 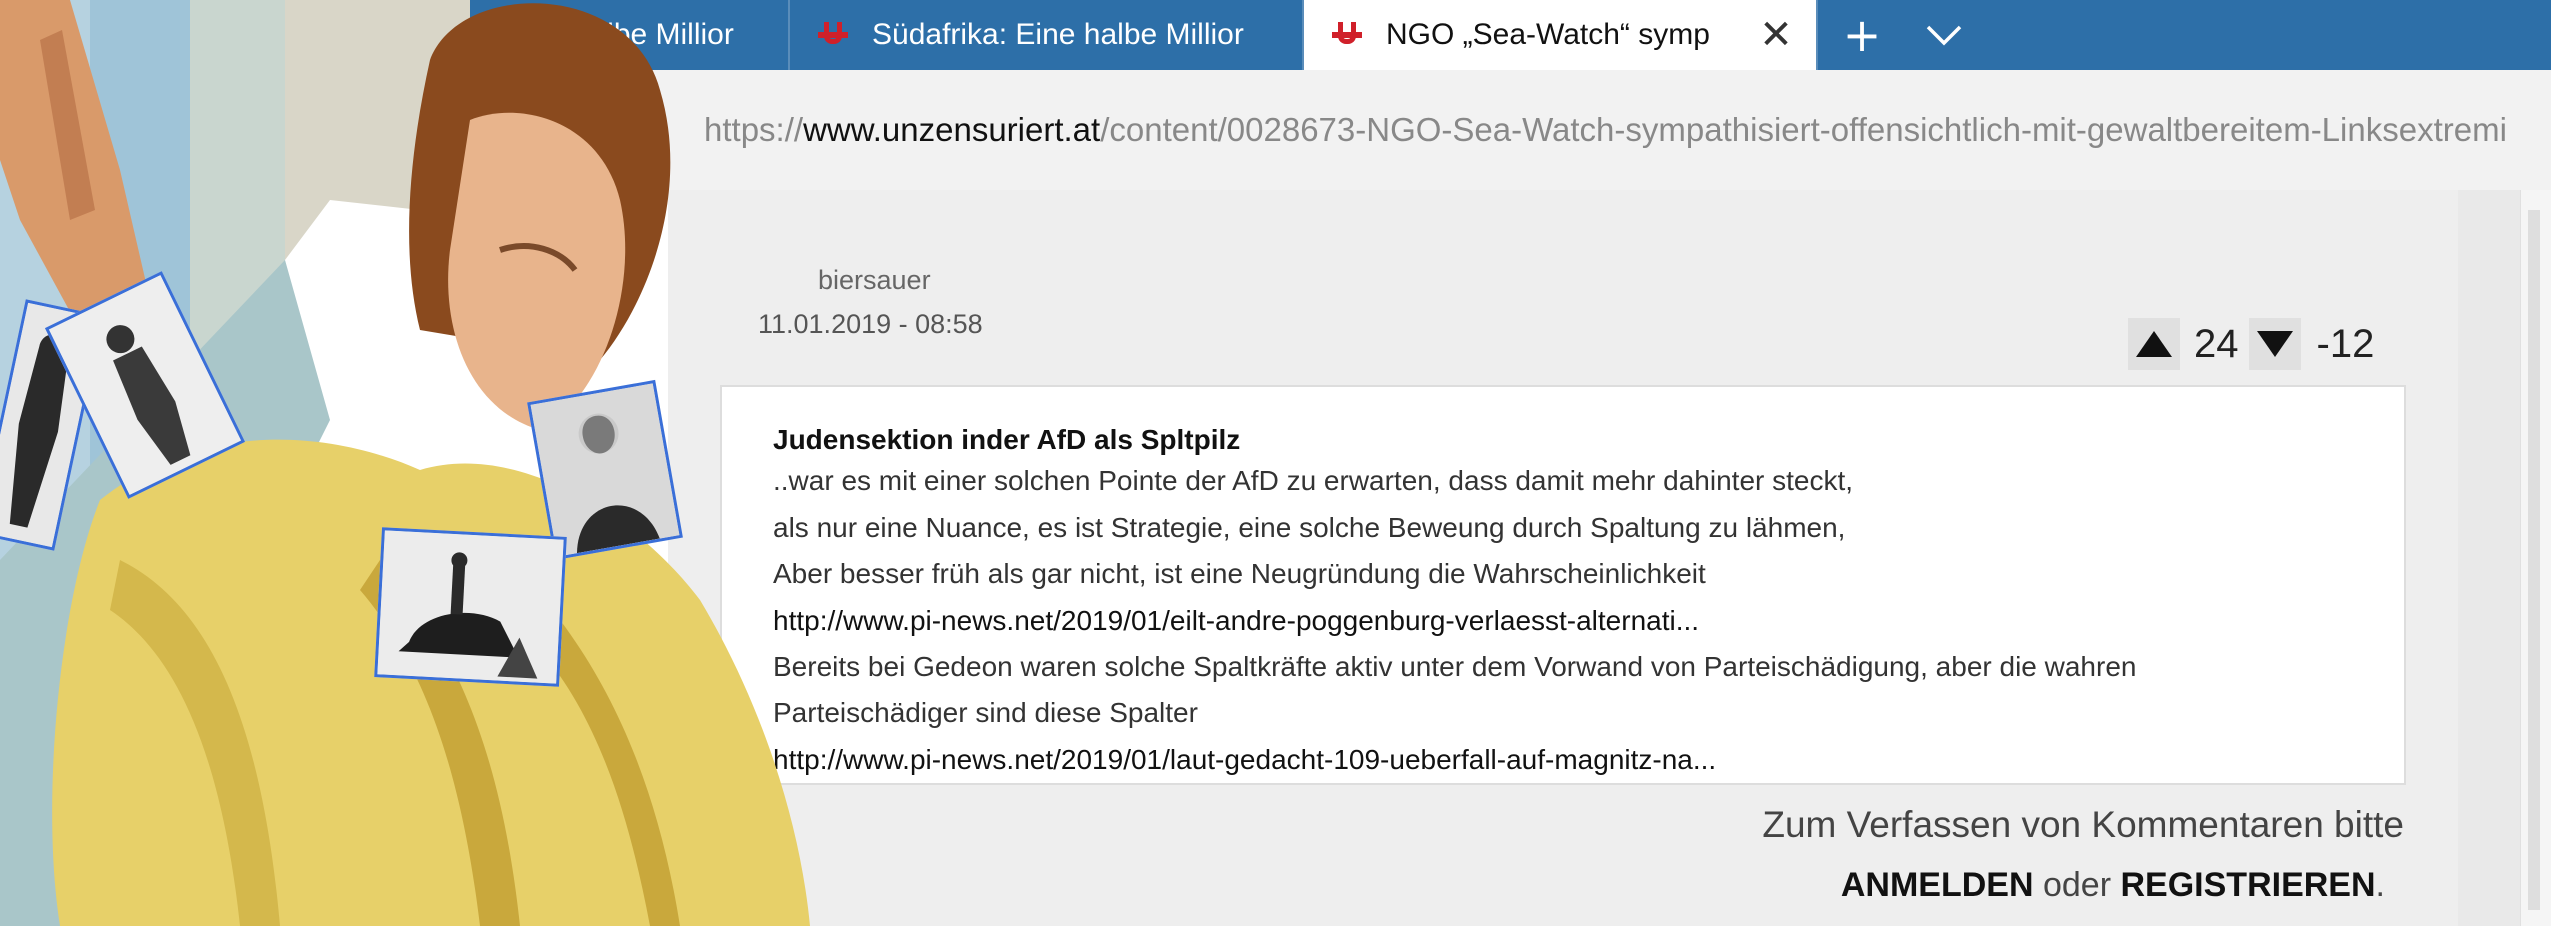 What do you see at coordinates (2113, 885) in the screenshot?
I see `login-links: ANMELDEN oder REGISTRIEREN.` at bounding box center [2113, 885].